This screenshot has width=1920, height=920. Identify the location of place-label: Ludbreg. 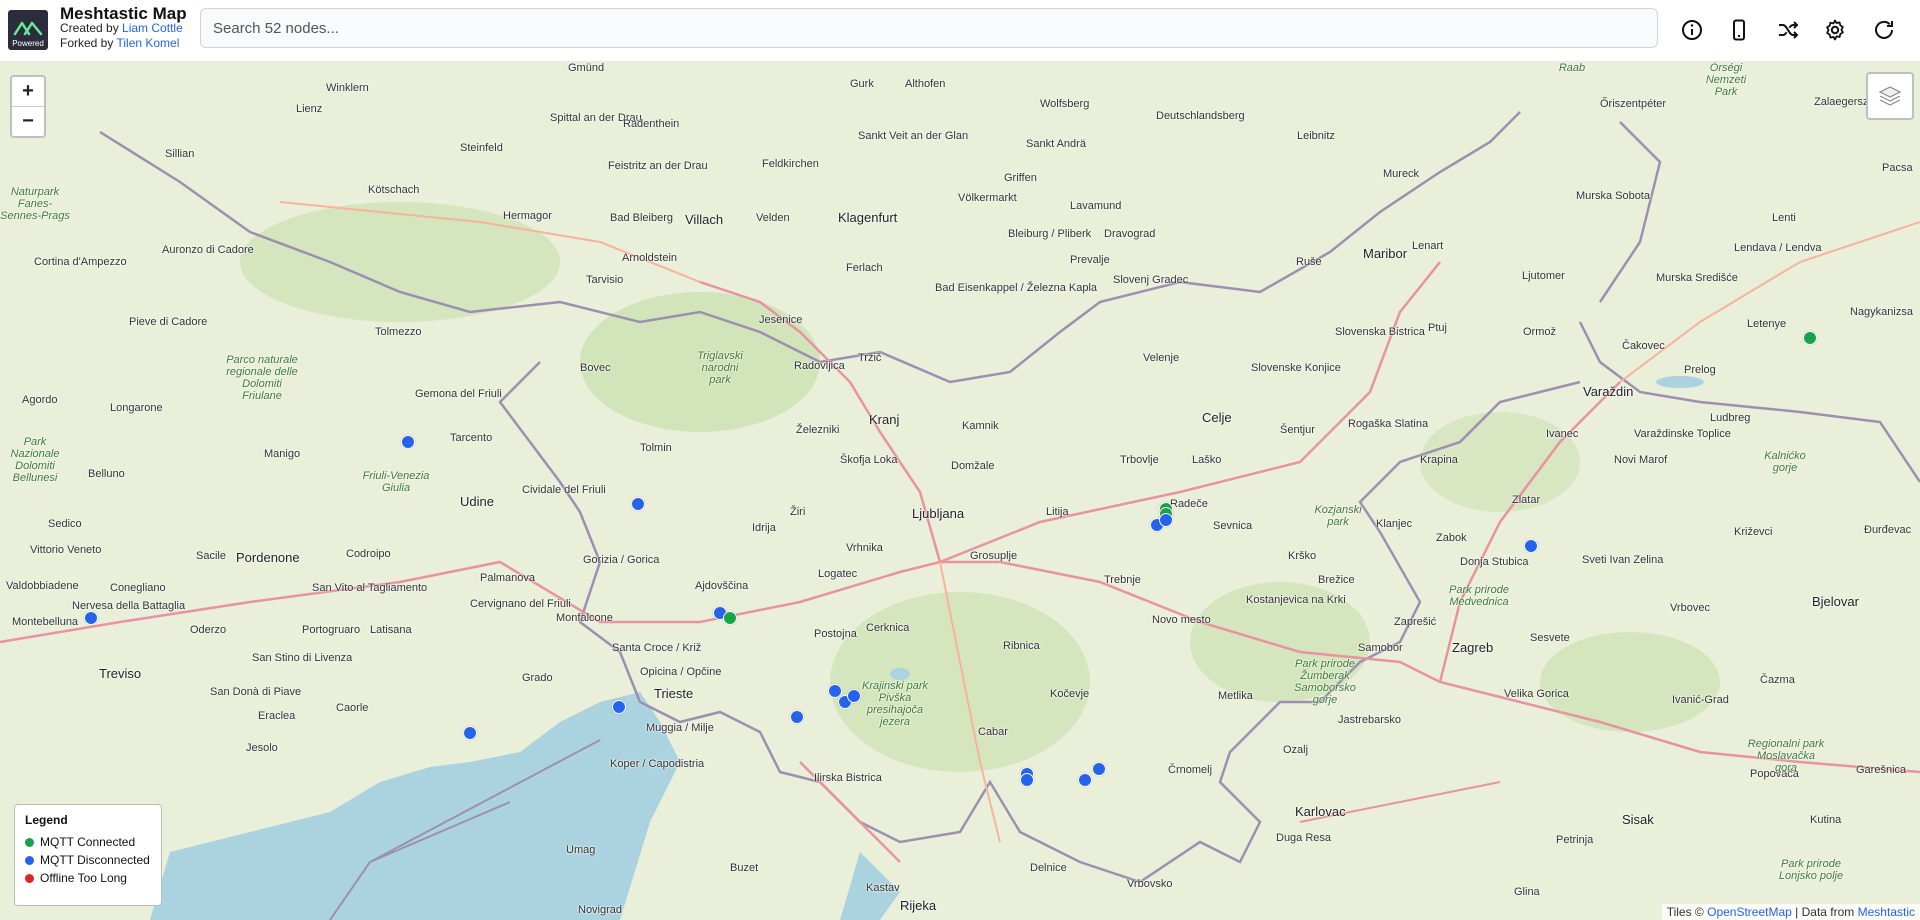
(1730, 418).